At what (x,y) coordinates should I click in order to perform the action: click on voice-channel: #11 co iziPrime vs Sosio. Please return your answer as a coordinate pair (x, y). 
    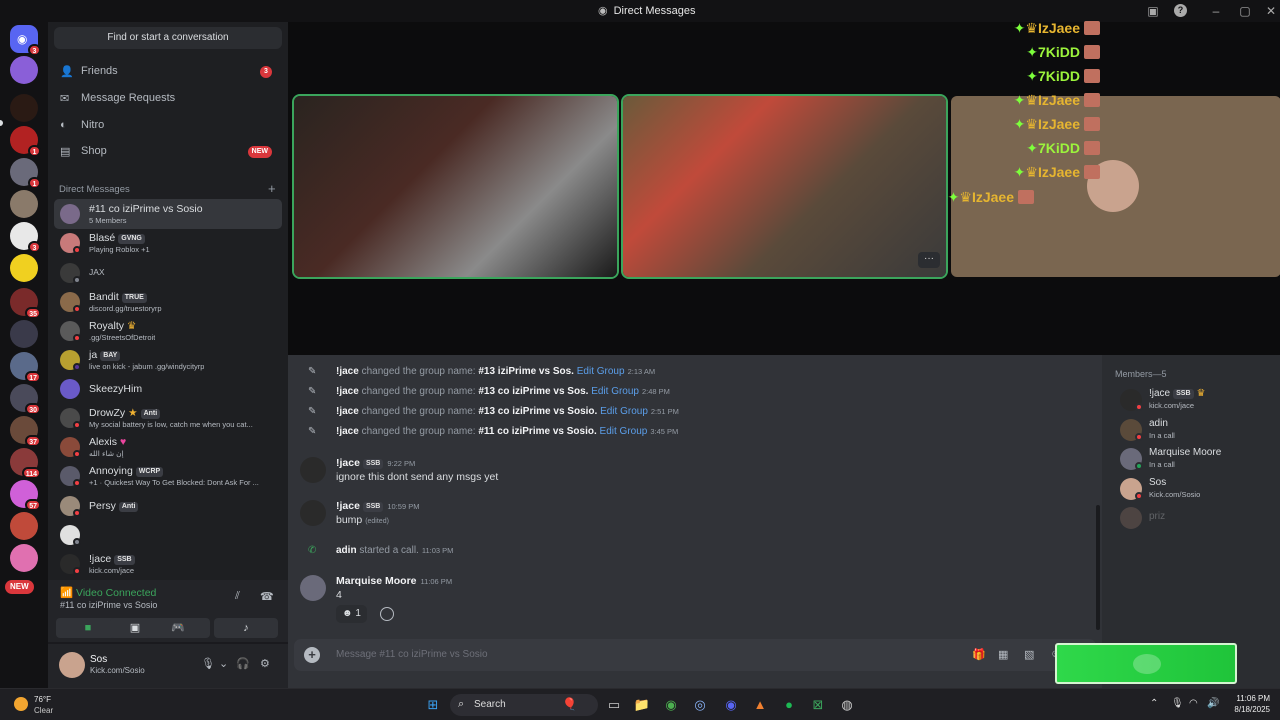
    Looking at the image, I should click on (108, 605).